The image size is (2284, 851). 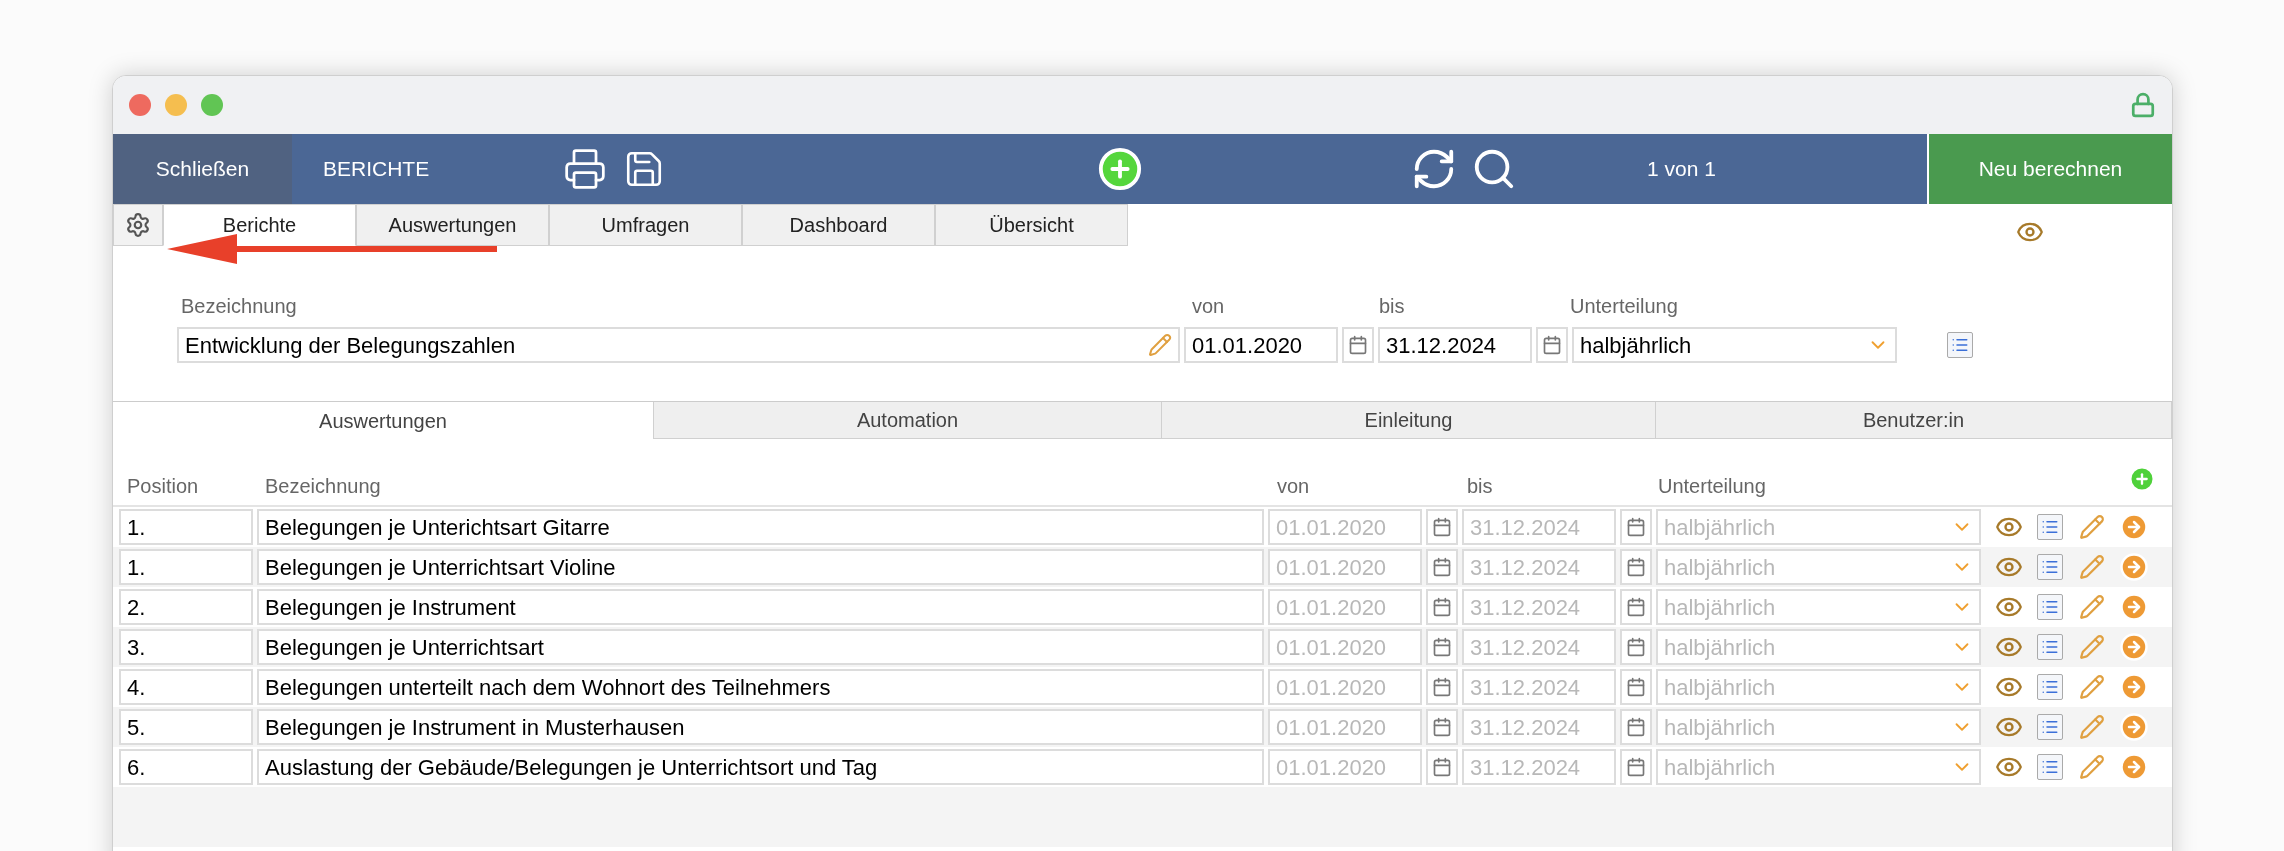 What do you see at coordinates (383, 420) in the screenshot?
I see `sub-tab: Auswertungen` at bounding box center [383, 420].